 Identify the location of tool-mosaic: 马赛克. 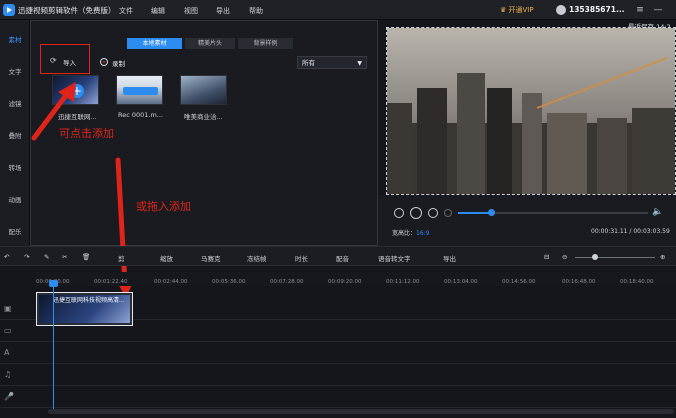
(211, 258).